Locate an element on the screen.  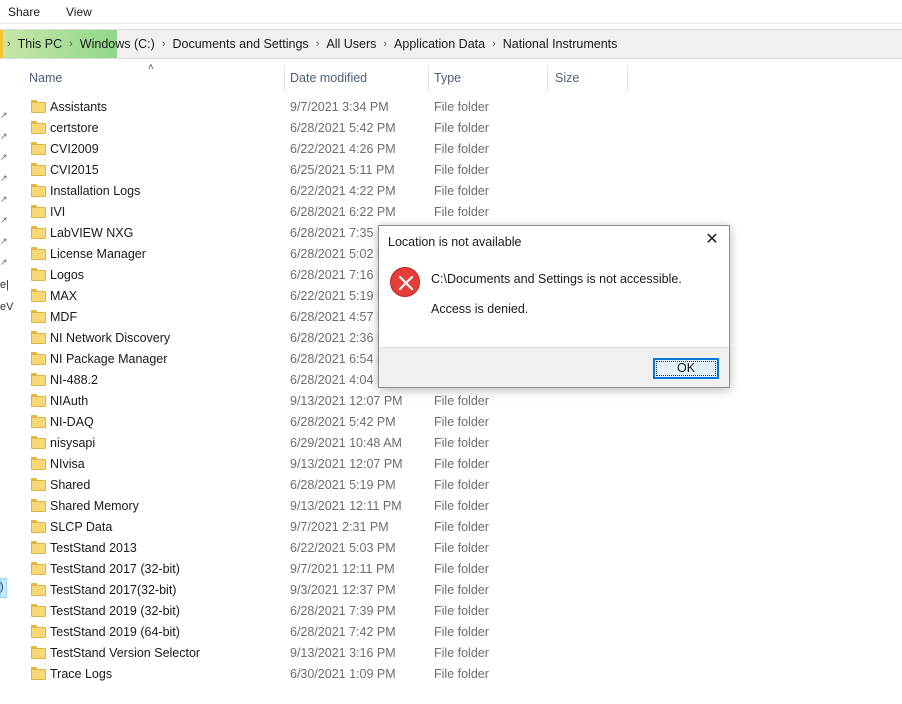
file-row: Assistants 9/7/2021 3:34 PM File folder is located at coordinates (451, 107).